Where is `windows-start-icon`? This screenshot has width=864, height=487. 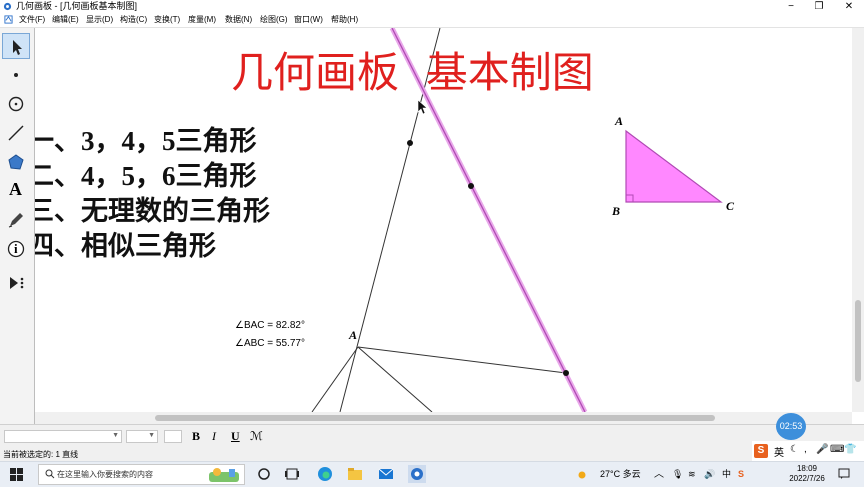 windows-start-icon is located at coordinates (16, 474).